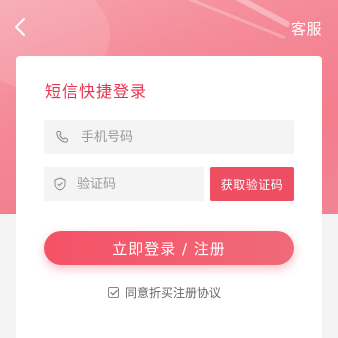 Image resolution: width=338 pixels, height=338 pixels. I want to click on agreement-row: 同意折买注册协议, so click(164, 292).